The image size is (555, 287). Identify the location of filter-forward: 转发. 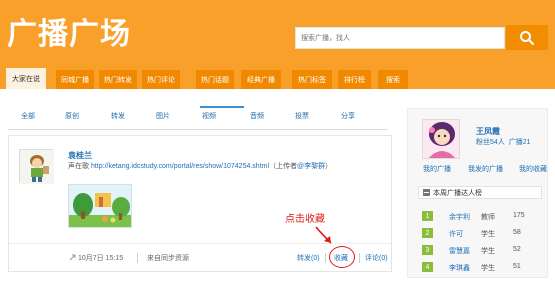
(118, 117).